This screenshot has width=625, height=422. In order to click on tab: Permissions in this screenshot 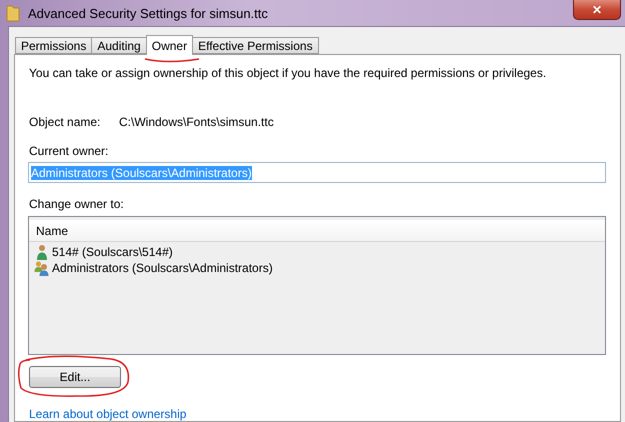, I will do `click(53, 45)`.